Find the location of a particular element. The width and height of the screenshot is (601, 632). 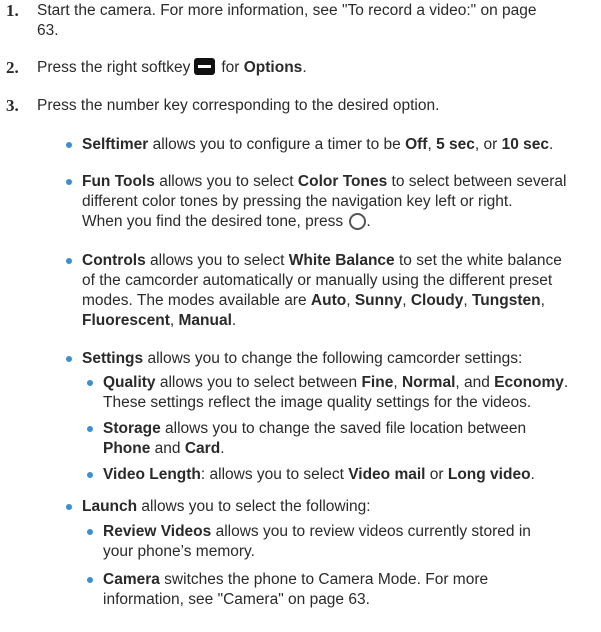

step-number: 2. is located at coordinates (12, 67).